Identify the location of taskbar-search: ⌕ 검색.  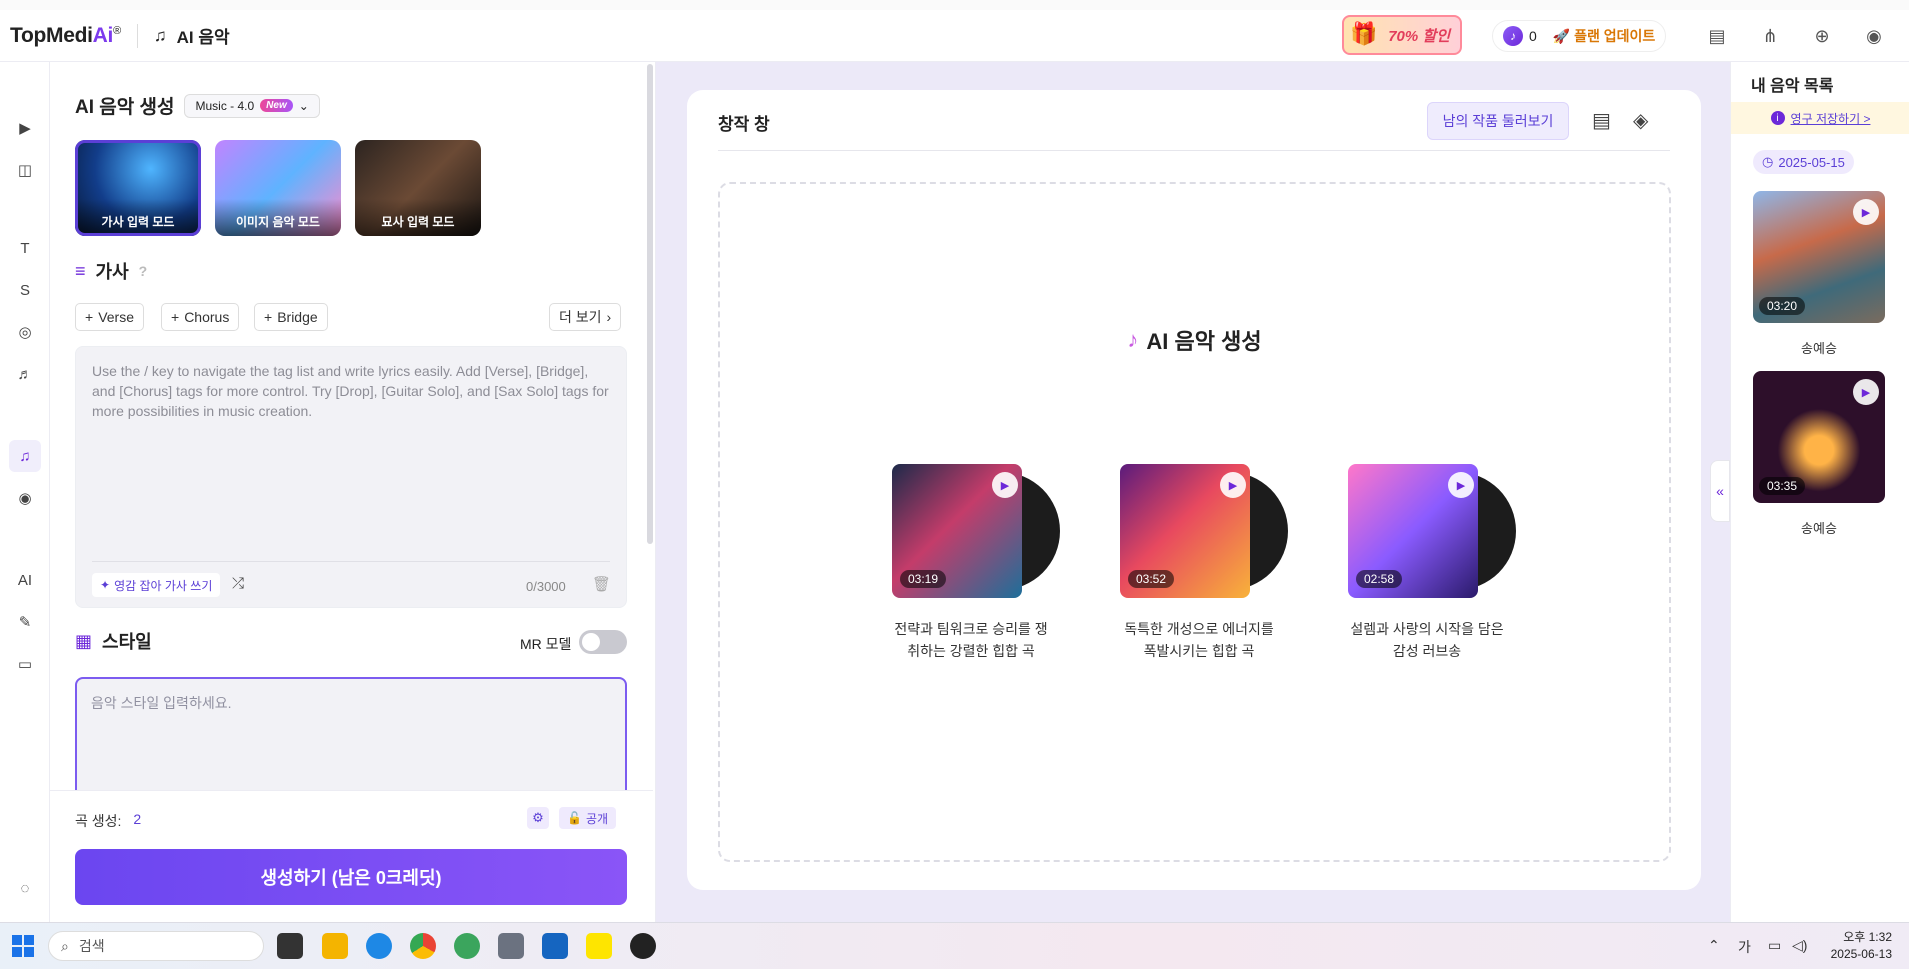
(156, 946).